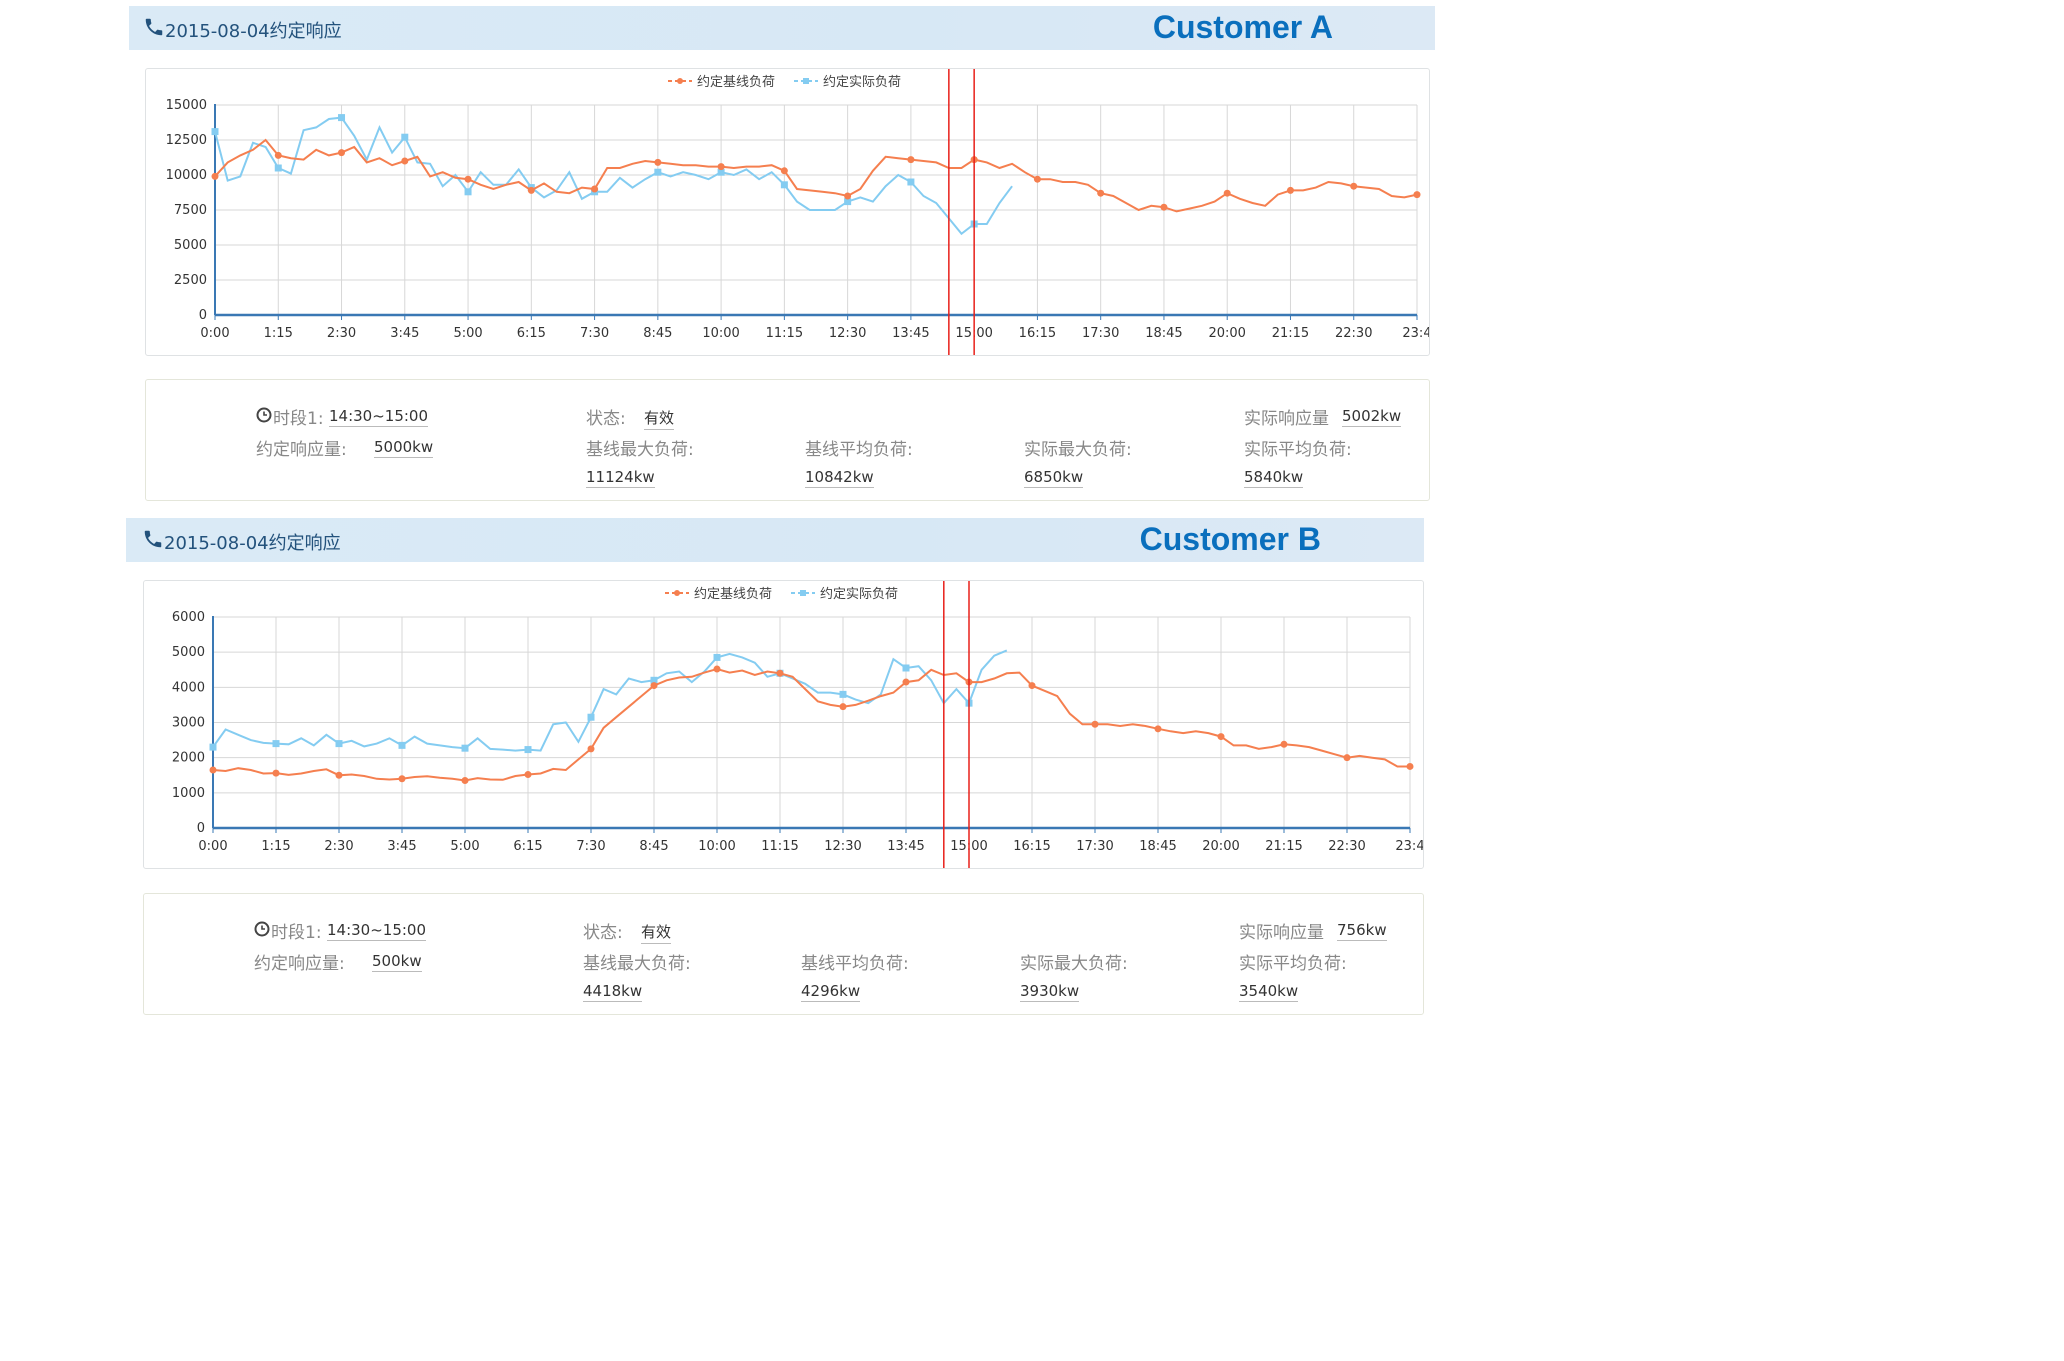  I want to click on period-label: 时段1:, so click(298, 419).